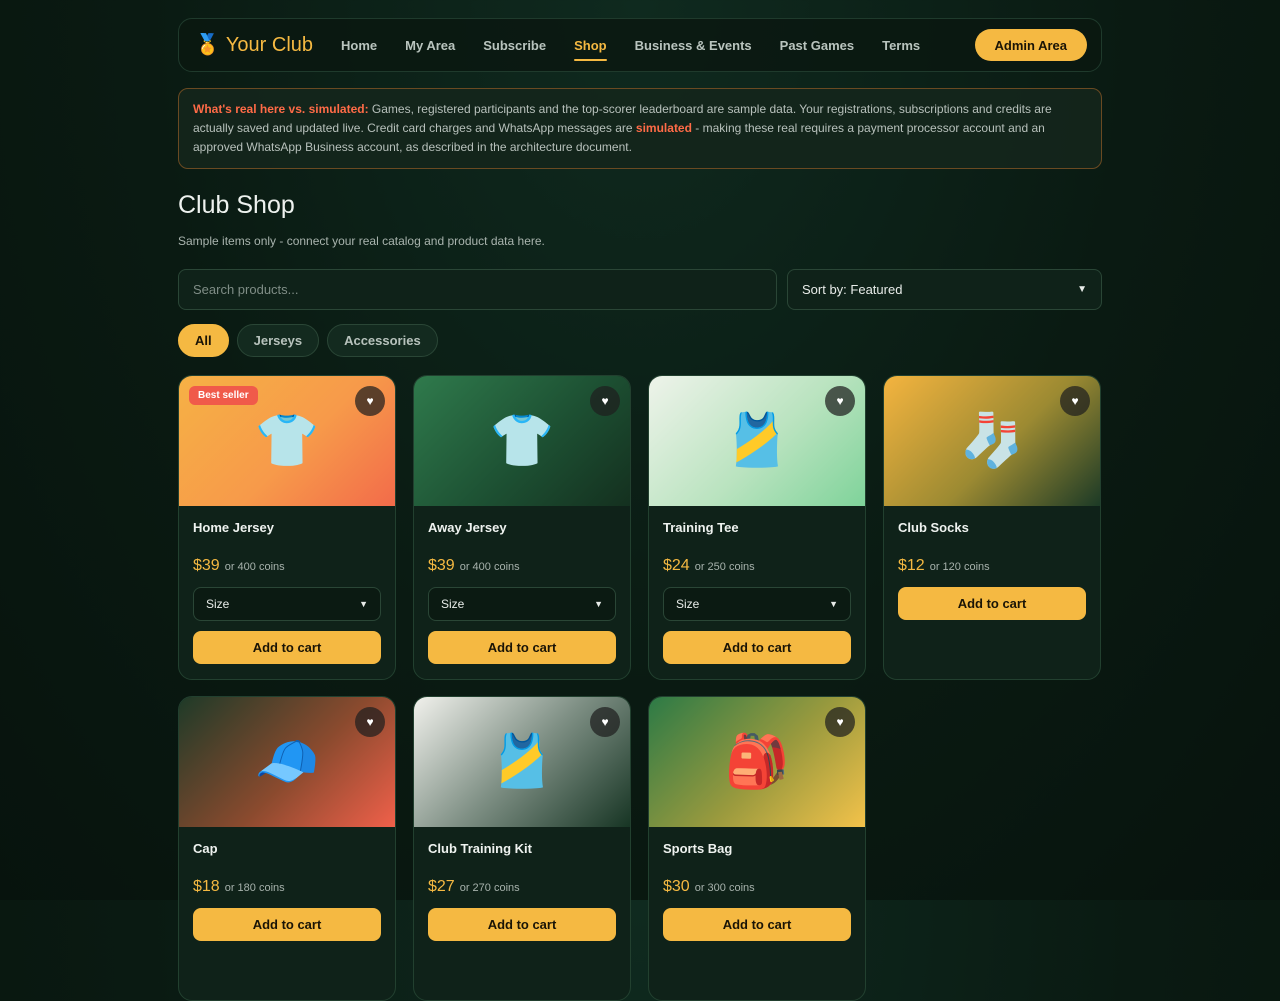  Describe the element at coordinates (382, 340) in the screenshot. I see `filter-accessories: Accessories` at that location.